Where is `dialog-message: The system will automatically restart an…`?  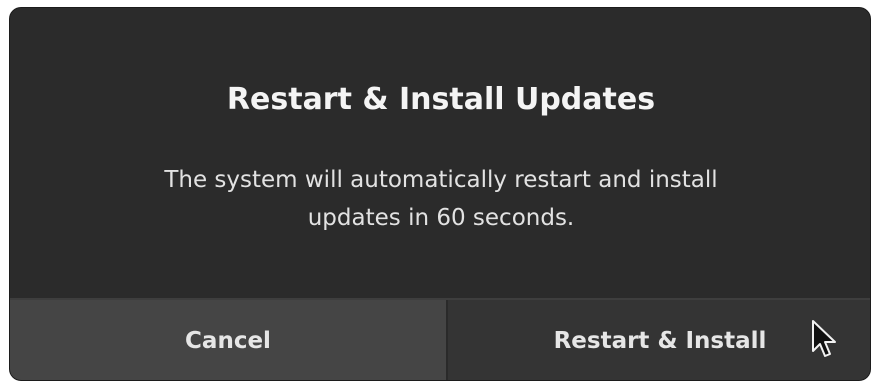
dialog-message: The system will automatically restart an… is located at coordinates (441, 199).